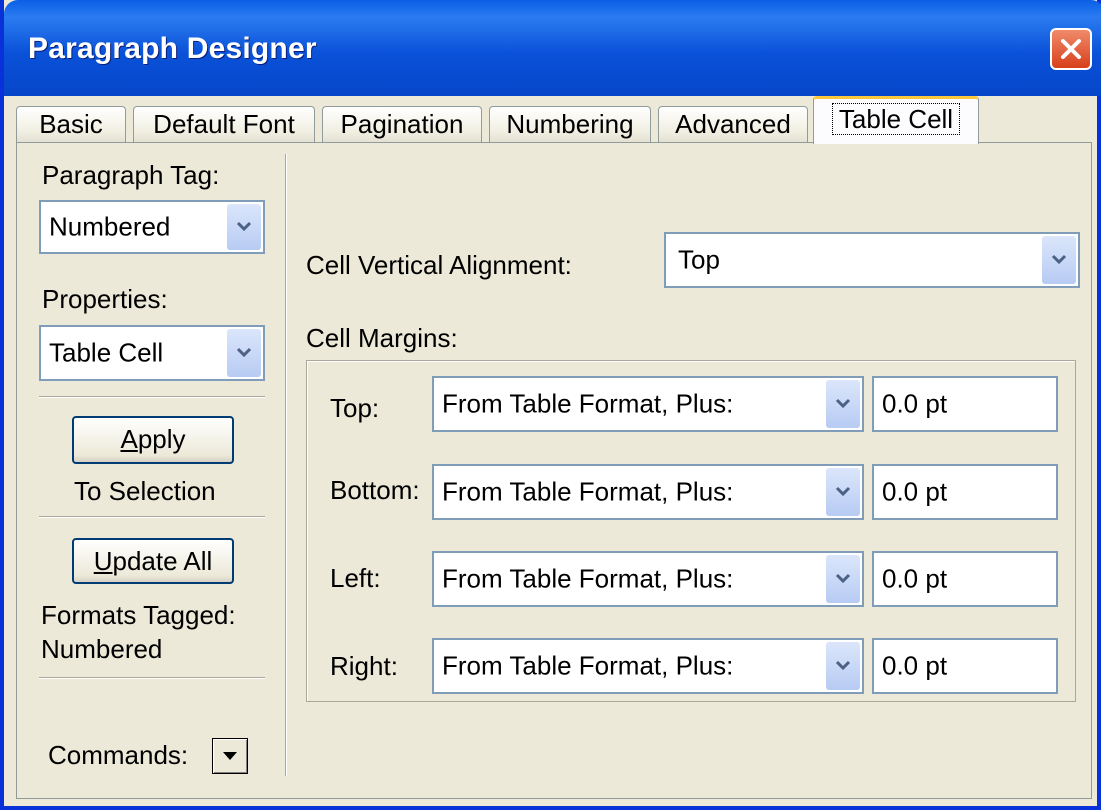 Image resolution: width=1101 pixels, height=810 pixels. I want to click on margin-top-source-value: From Table Format, Plus:, so click(588, 403).